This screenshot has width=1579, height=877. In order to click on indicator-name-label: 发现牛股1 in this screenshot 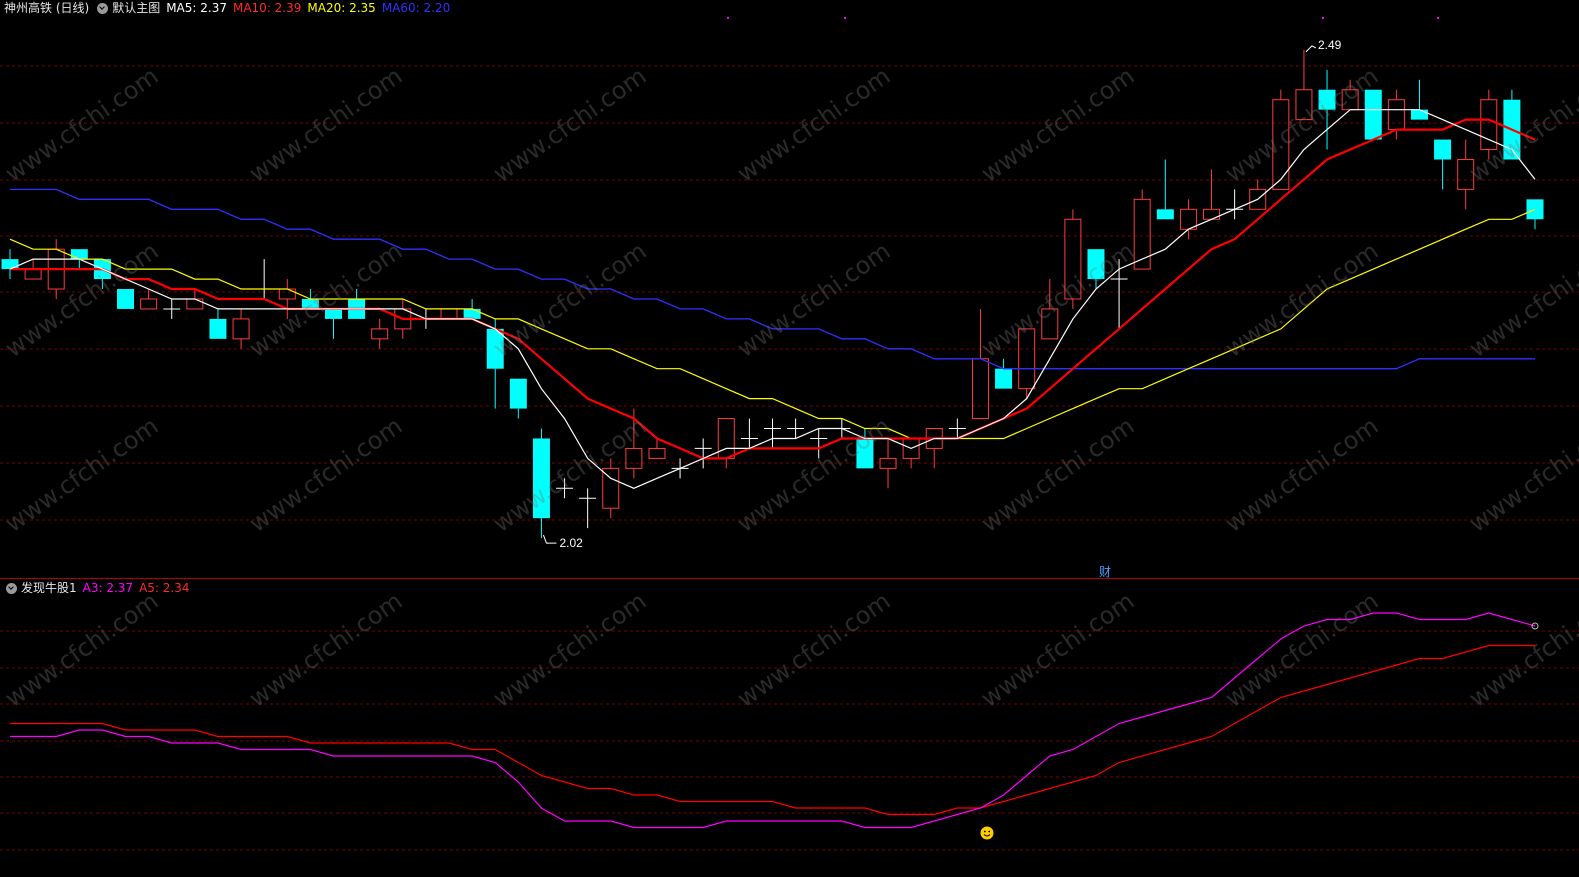, I will do `click(49, 588)`.